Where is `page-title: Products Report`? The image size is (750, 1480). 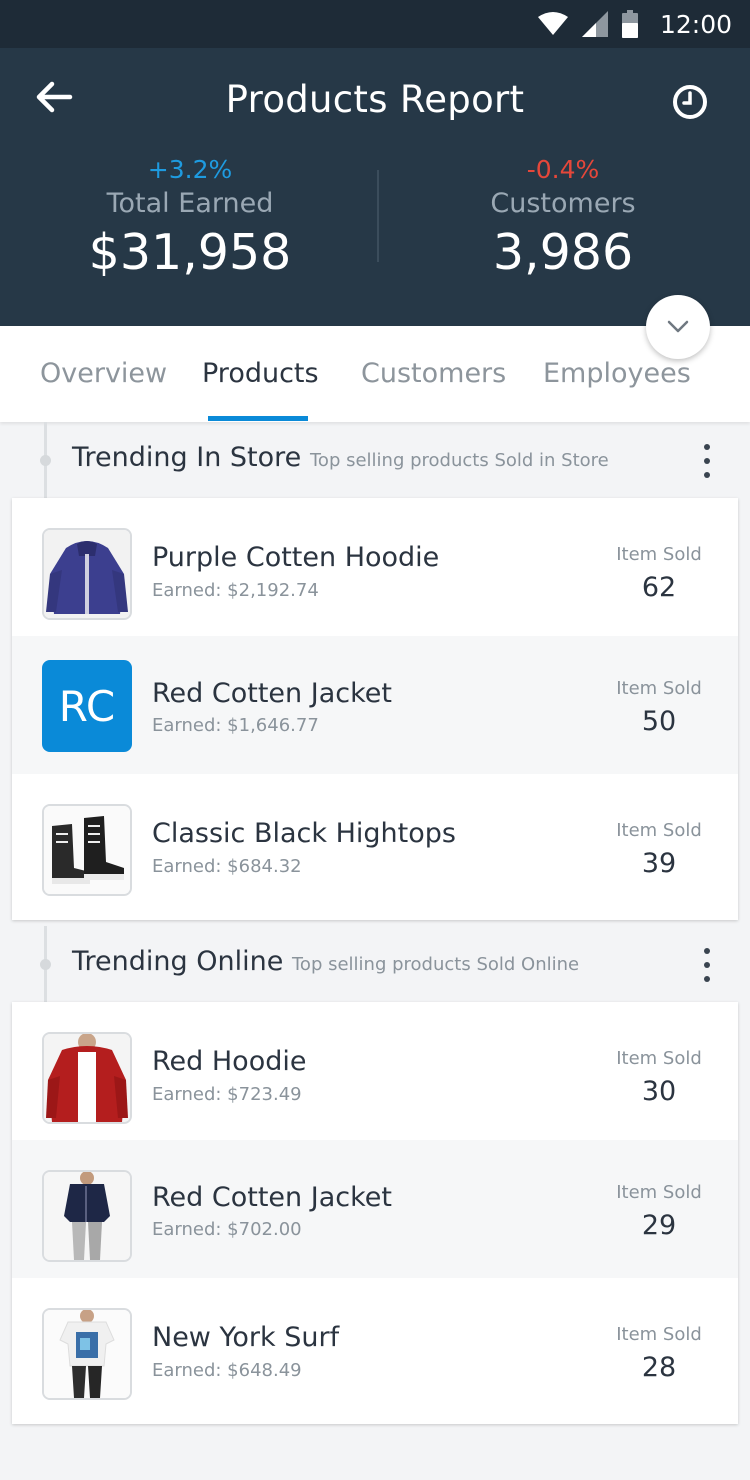
page-title: Products Report is located at coordinates (375, 99).